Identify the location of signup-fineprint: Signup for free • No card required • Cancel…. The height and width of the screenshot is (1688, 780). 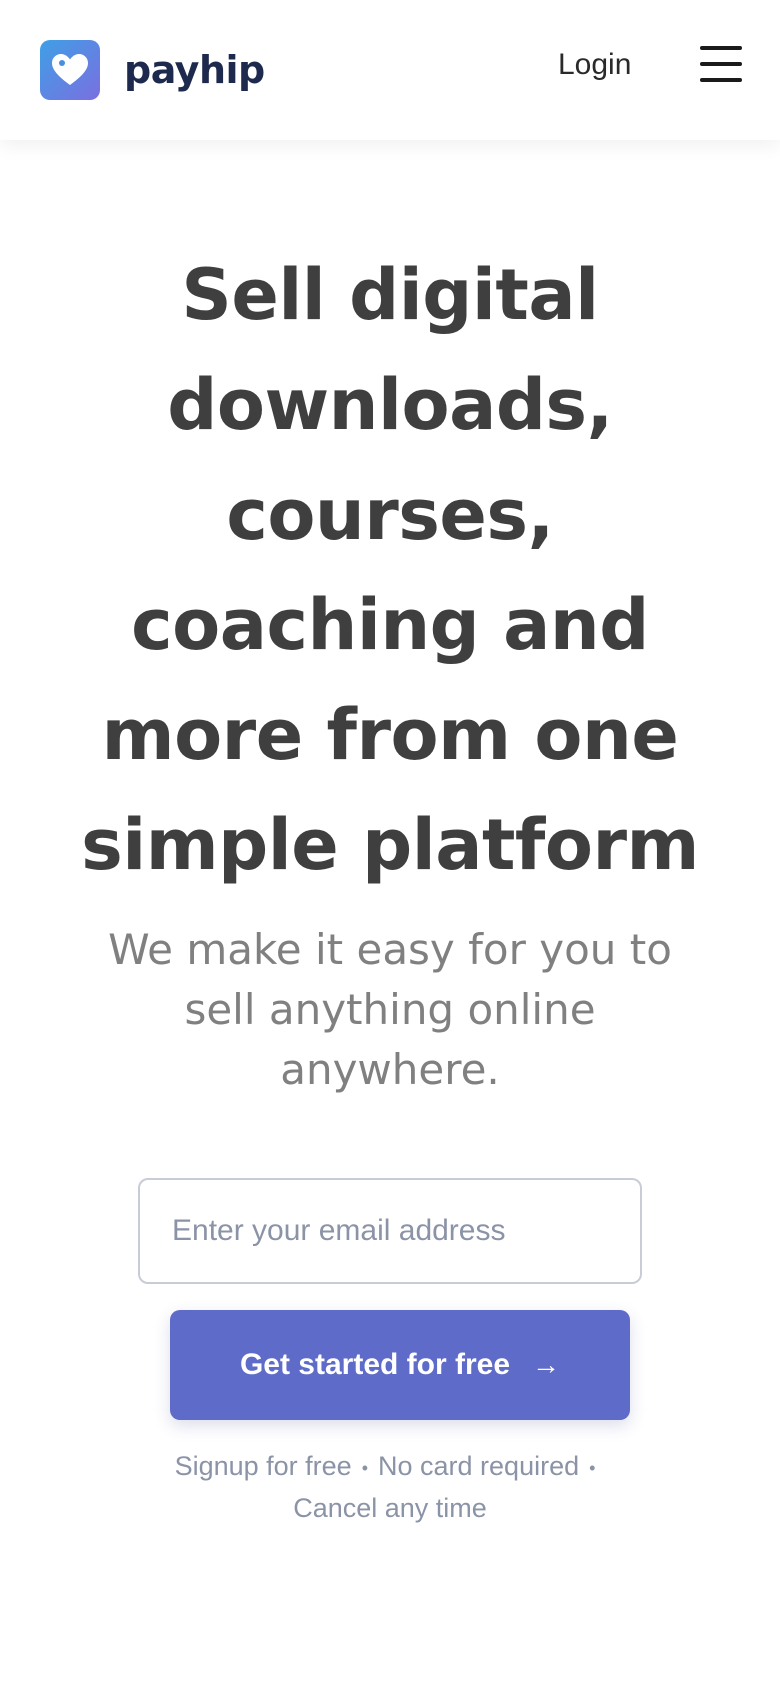
(390, 1487).